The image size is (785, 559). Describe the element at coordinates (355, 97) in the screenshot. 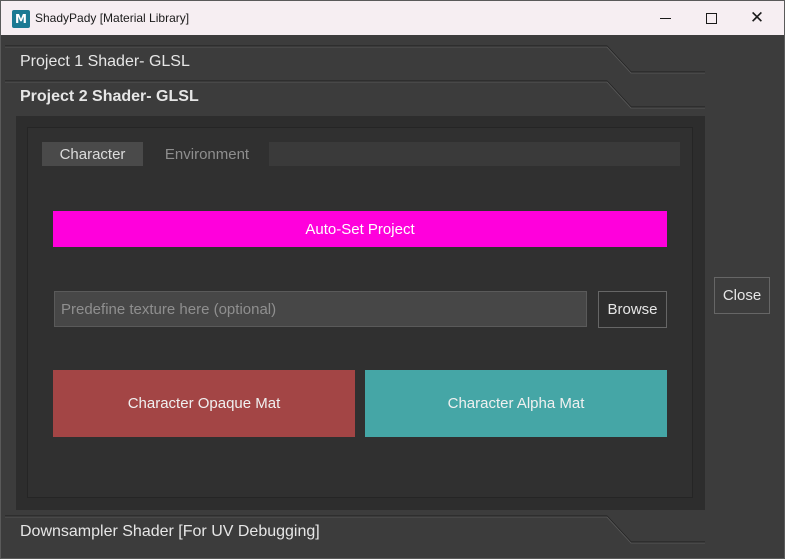

I see `frame-header-project-2: Project 2 Shader- GLSL` at that location.